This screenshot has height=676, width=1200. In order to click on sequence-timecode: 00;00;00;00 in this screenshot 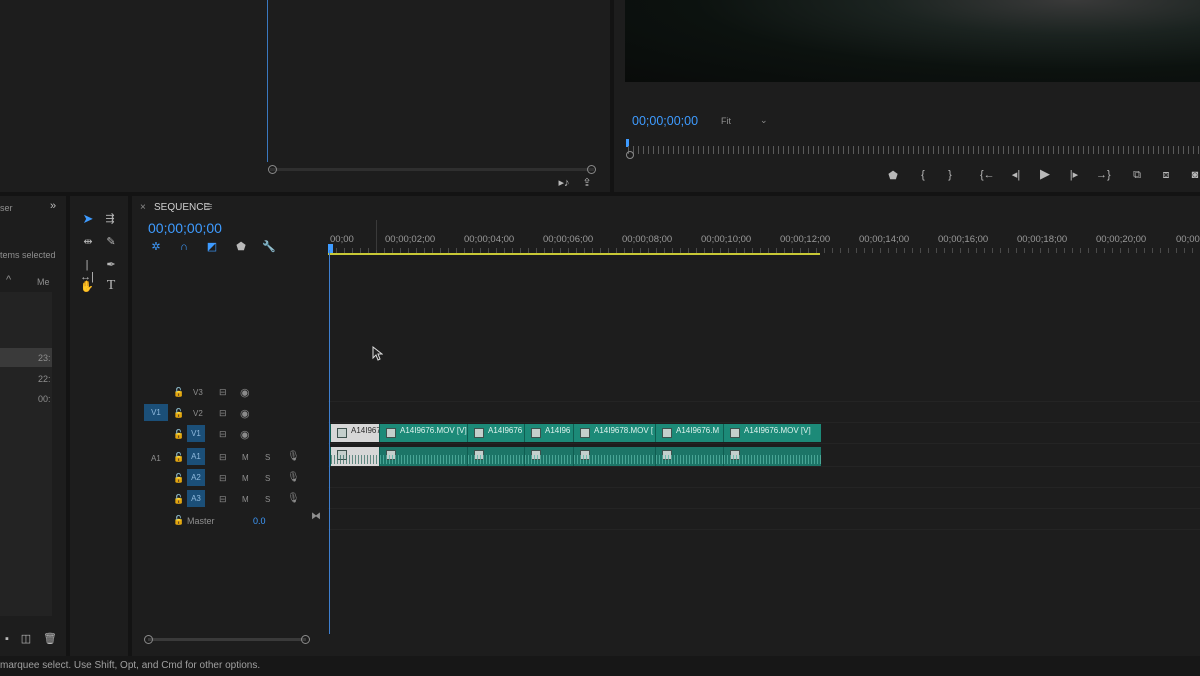, I will do `click(185, 228)`.